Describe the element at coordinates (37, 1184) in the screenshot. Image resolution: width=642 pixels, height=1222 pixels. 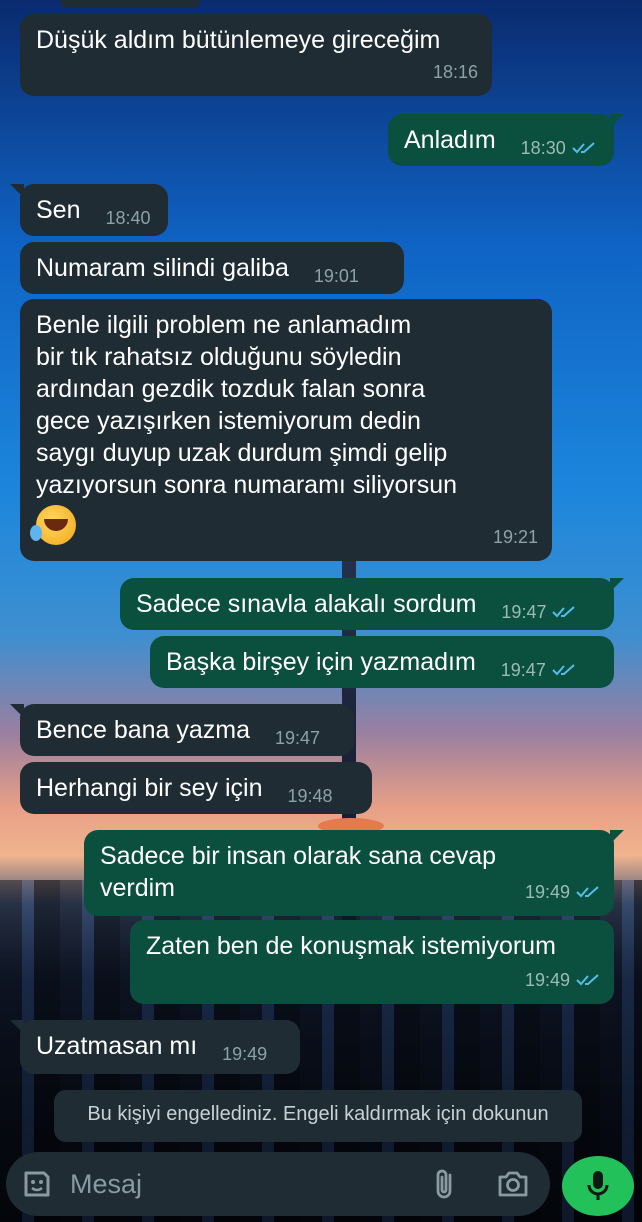
I see `sticker-icon` at that location.